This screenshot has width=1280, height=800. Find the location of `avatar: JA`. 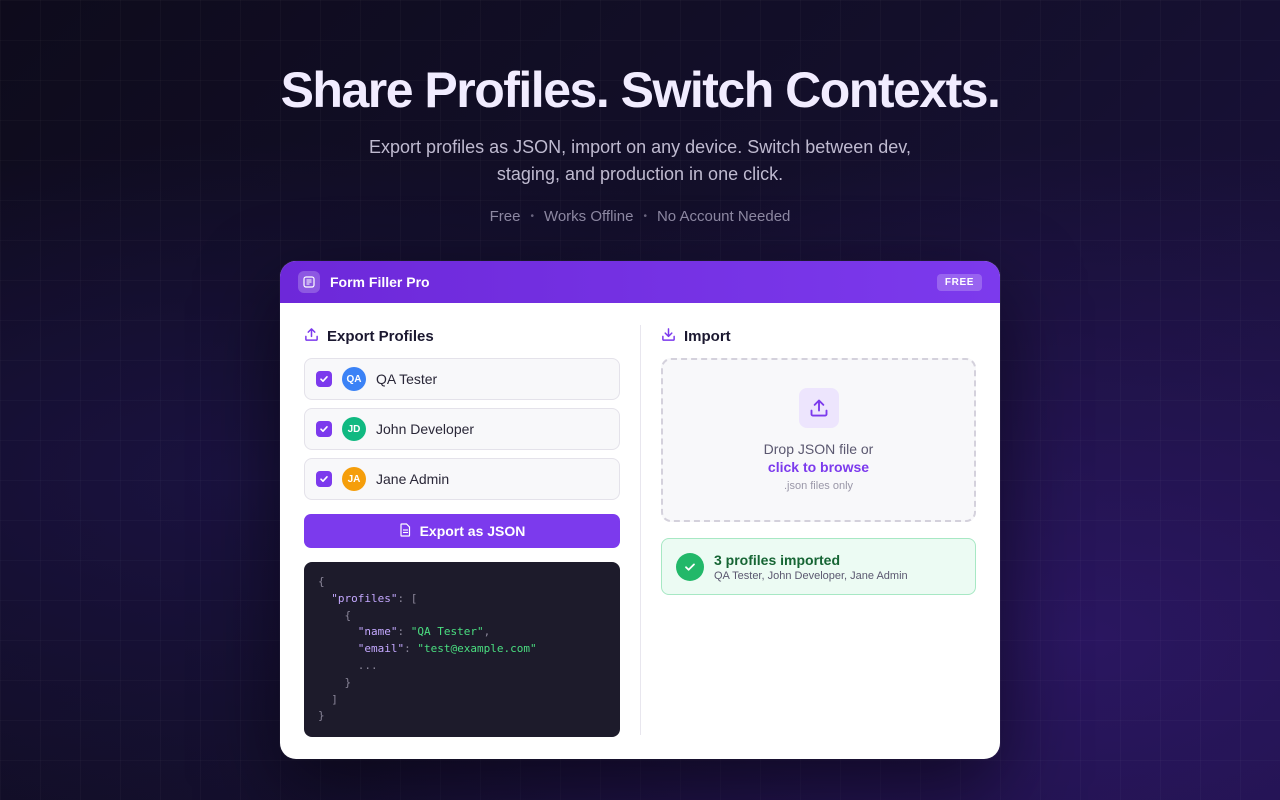

avatar: JA is located at coordinates (354, 479).